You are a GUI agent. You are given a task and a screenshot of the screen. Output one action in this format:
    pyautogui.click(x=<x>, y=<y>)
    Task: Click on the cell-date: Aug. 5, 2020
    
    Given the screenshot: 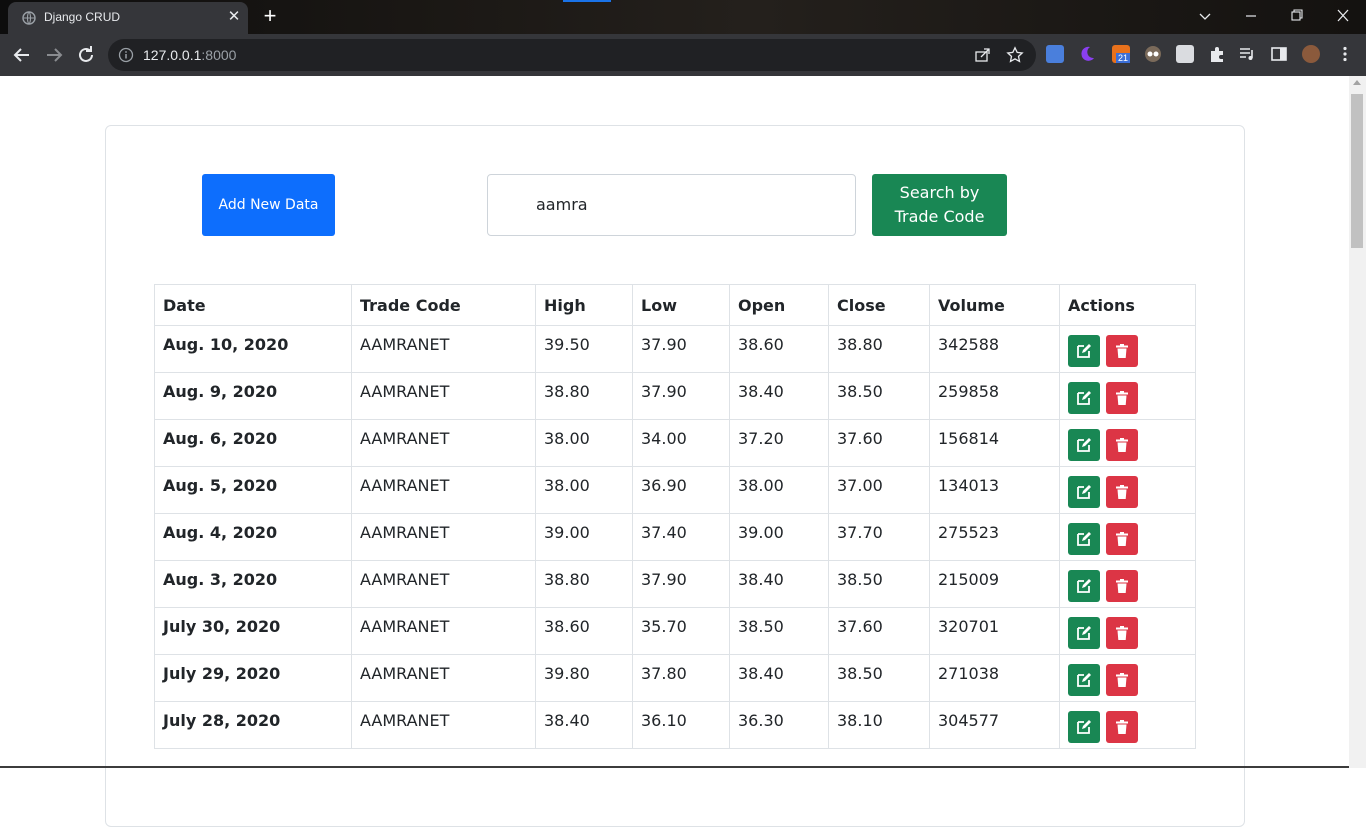 What is the action you would take?
    pyautogui.click(x=253, y=490)
    